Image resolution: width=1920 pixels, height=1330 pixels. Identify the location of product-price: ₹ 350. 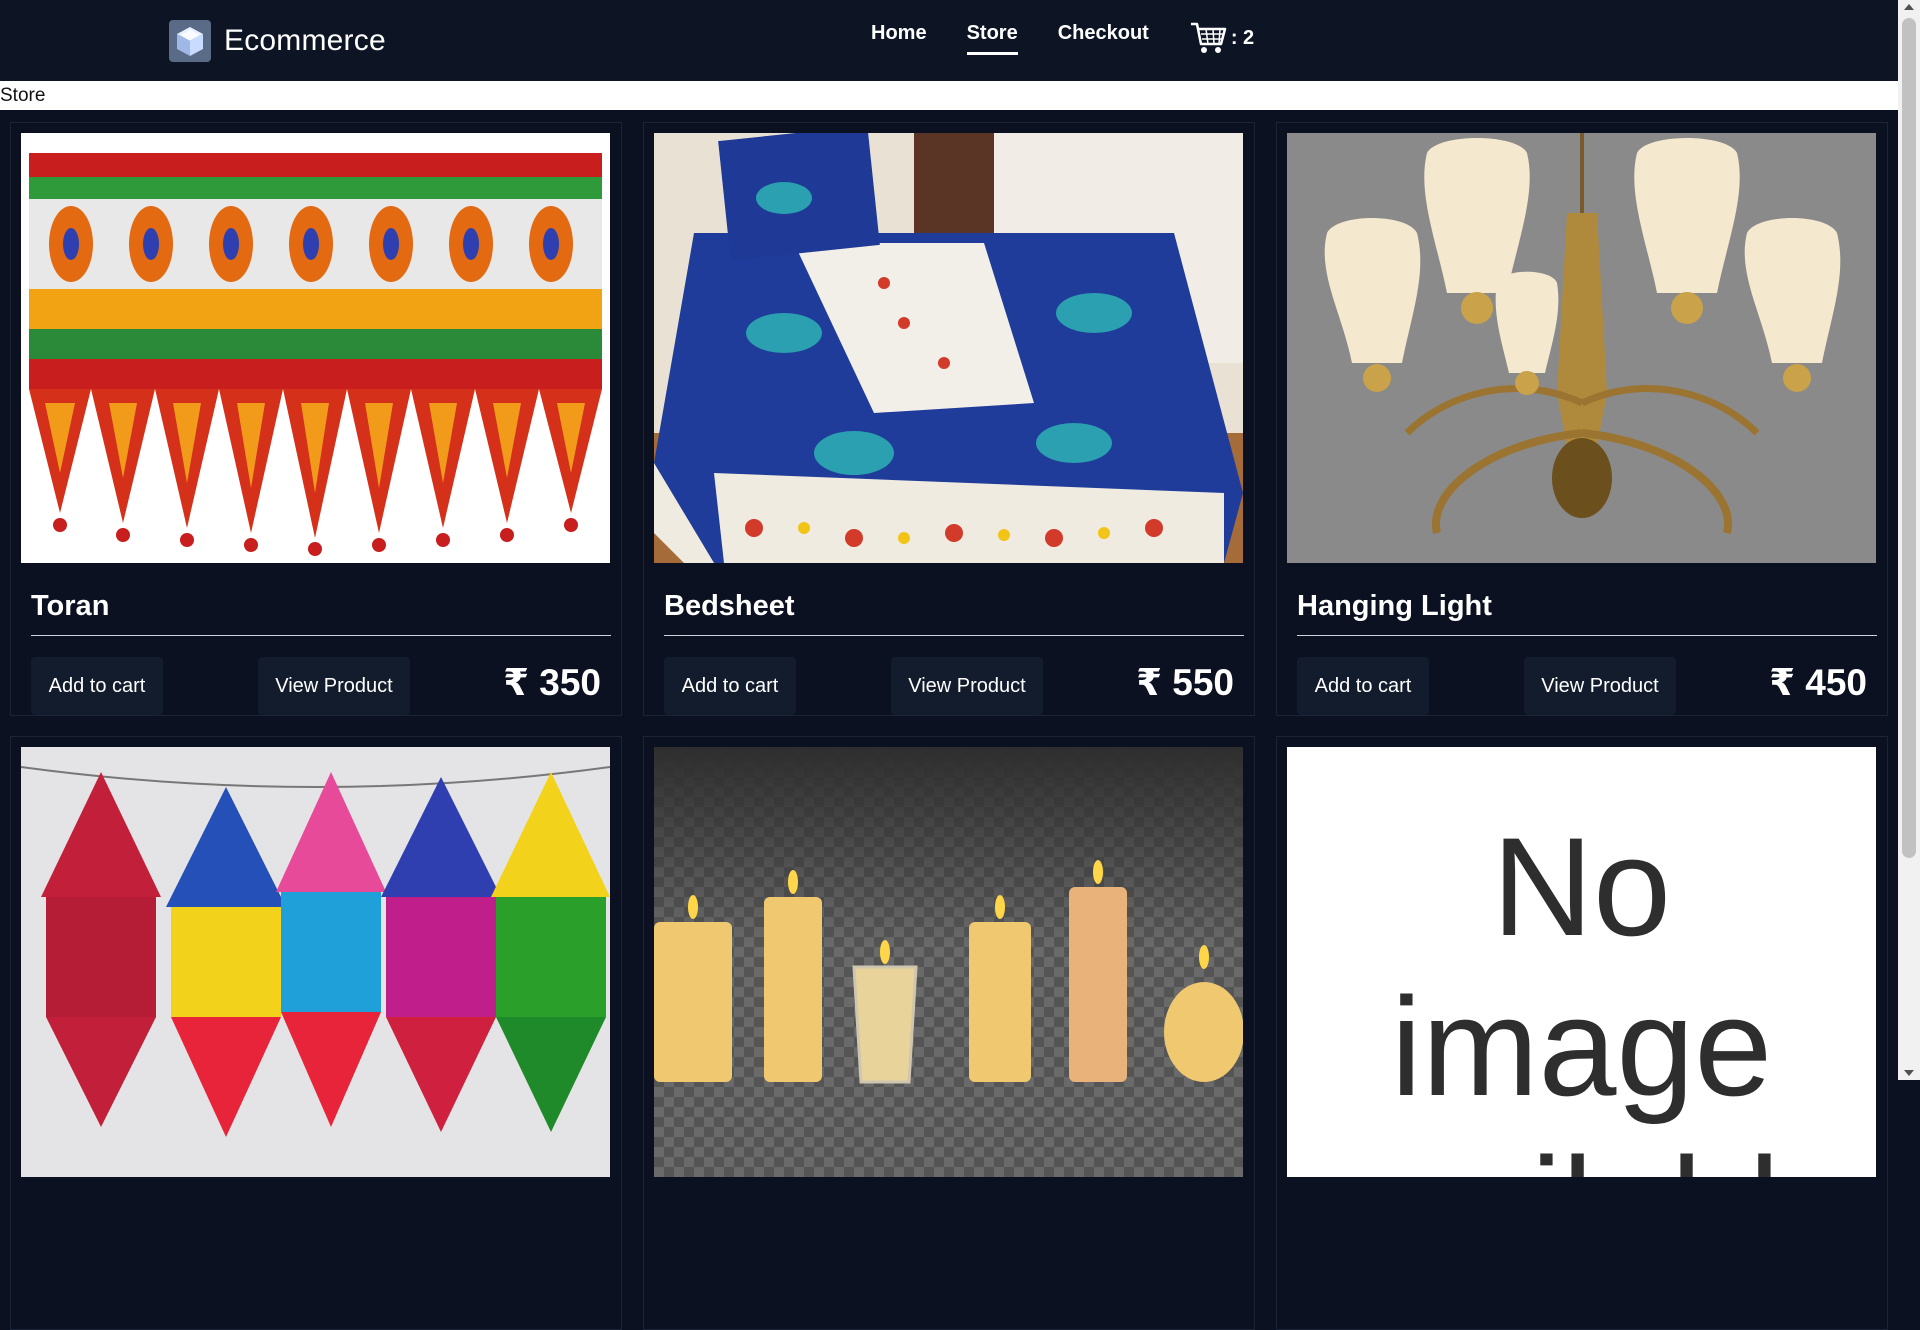
(552, 682).